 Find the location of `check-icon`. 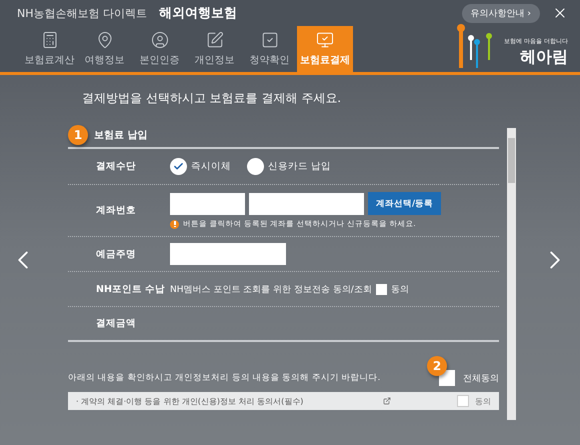

check-icon is located at coordinates (178, 166).